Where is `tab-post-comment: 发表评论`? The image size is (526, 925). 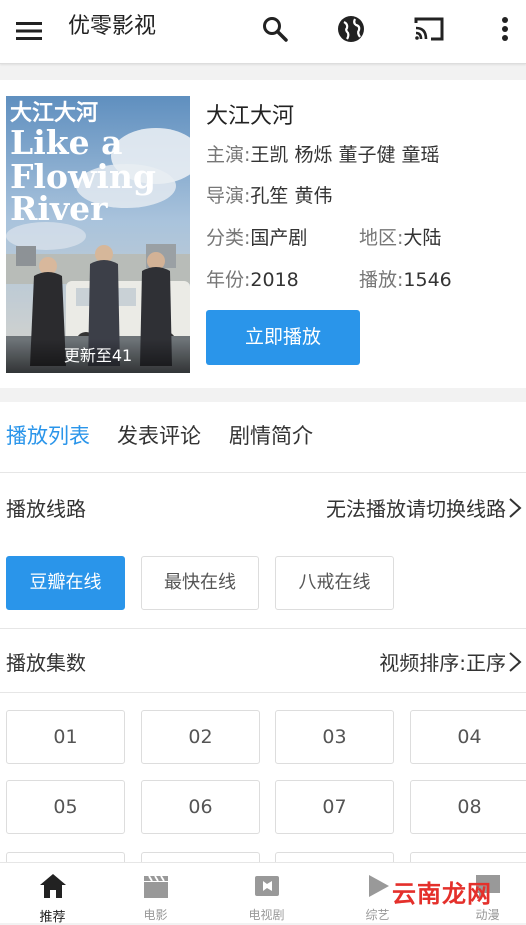 tab-post-comment: 发表评论 is located at coordinates (159, 435).